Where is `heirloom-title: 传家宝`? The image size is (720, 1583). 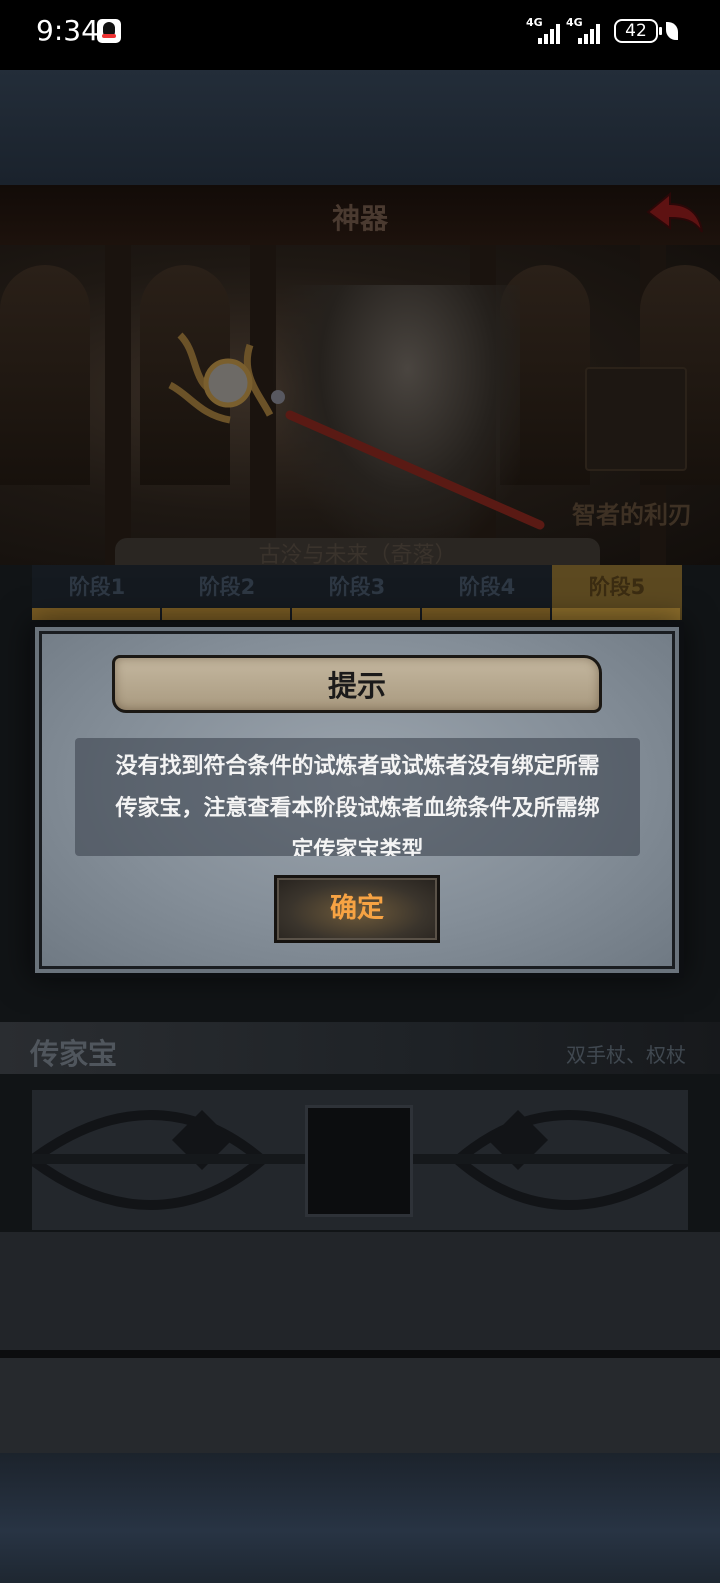
heirloom-title: 传家宝 is located at coordinates (74, 1054).